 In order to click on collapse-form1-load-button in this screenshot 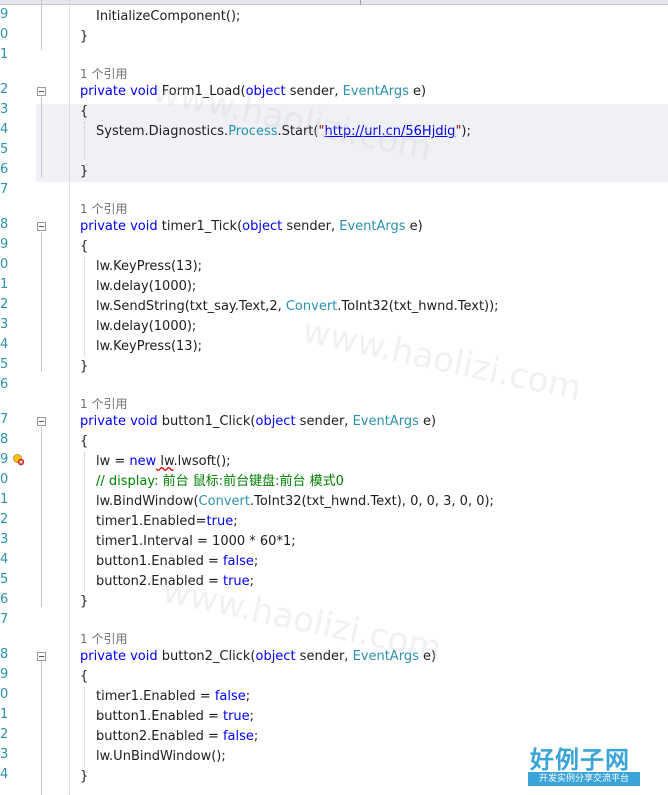, I will do `click(41, 91)`.